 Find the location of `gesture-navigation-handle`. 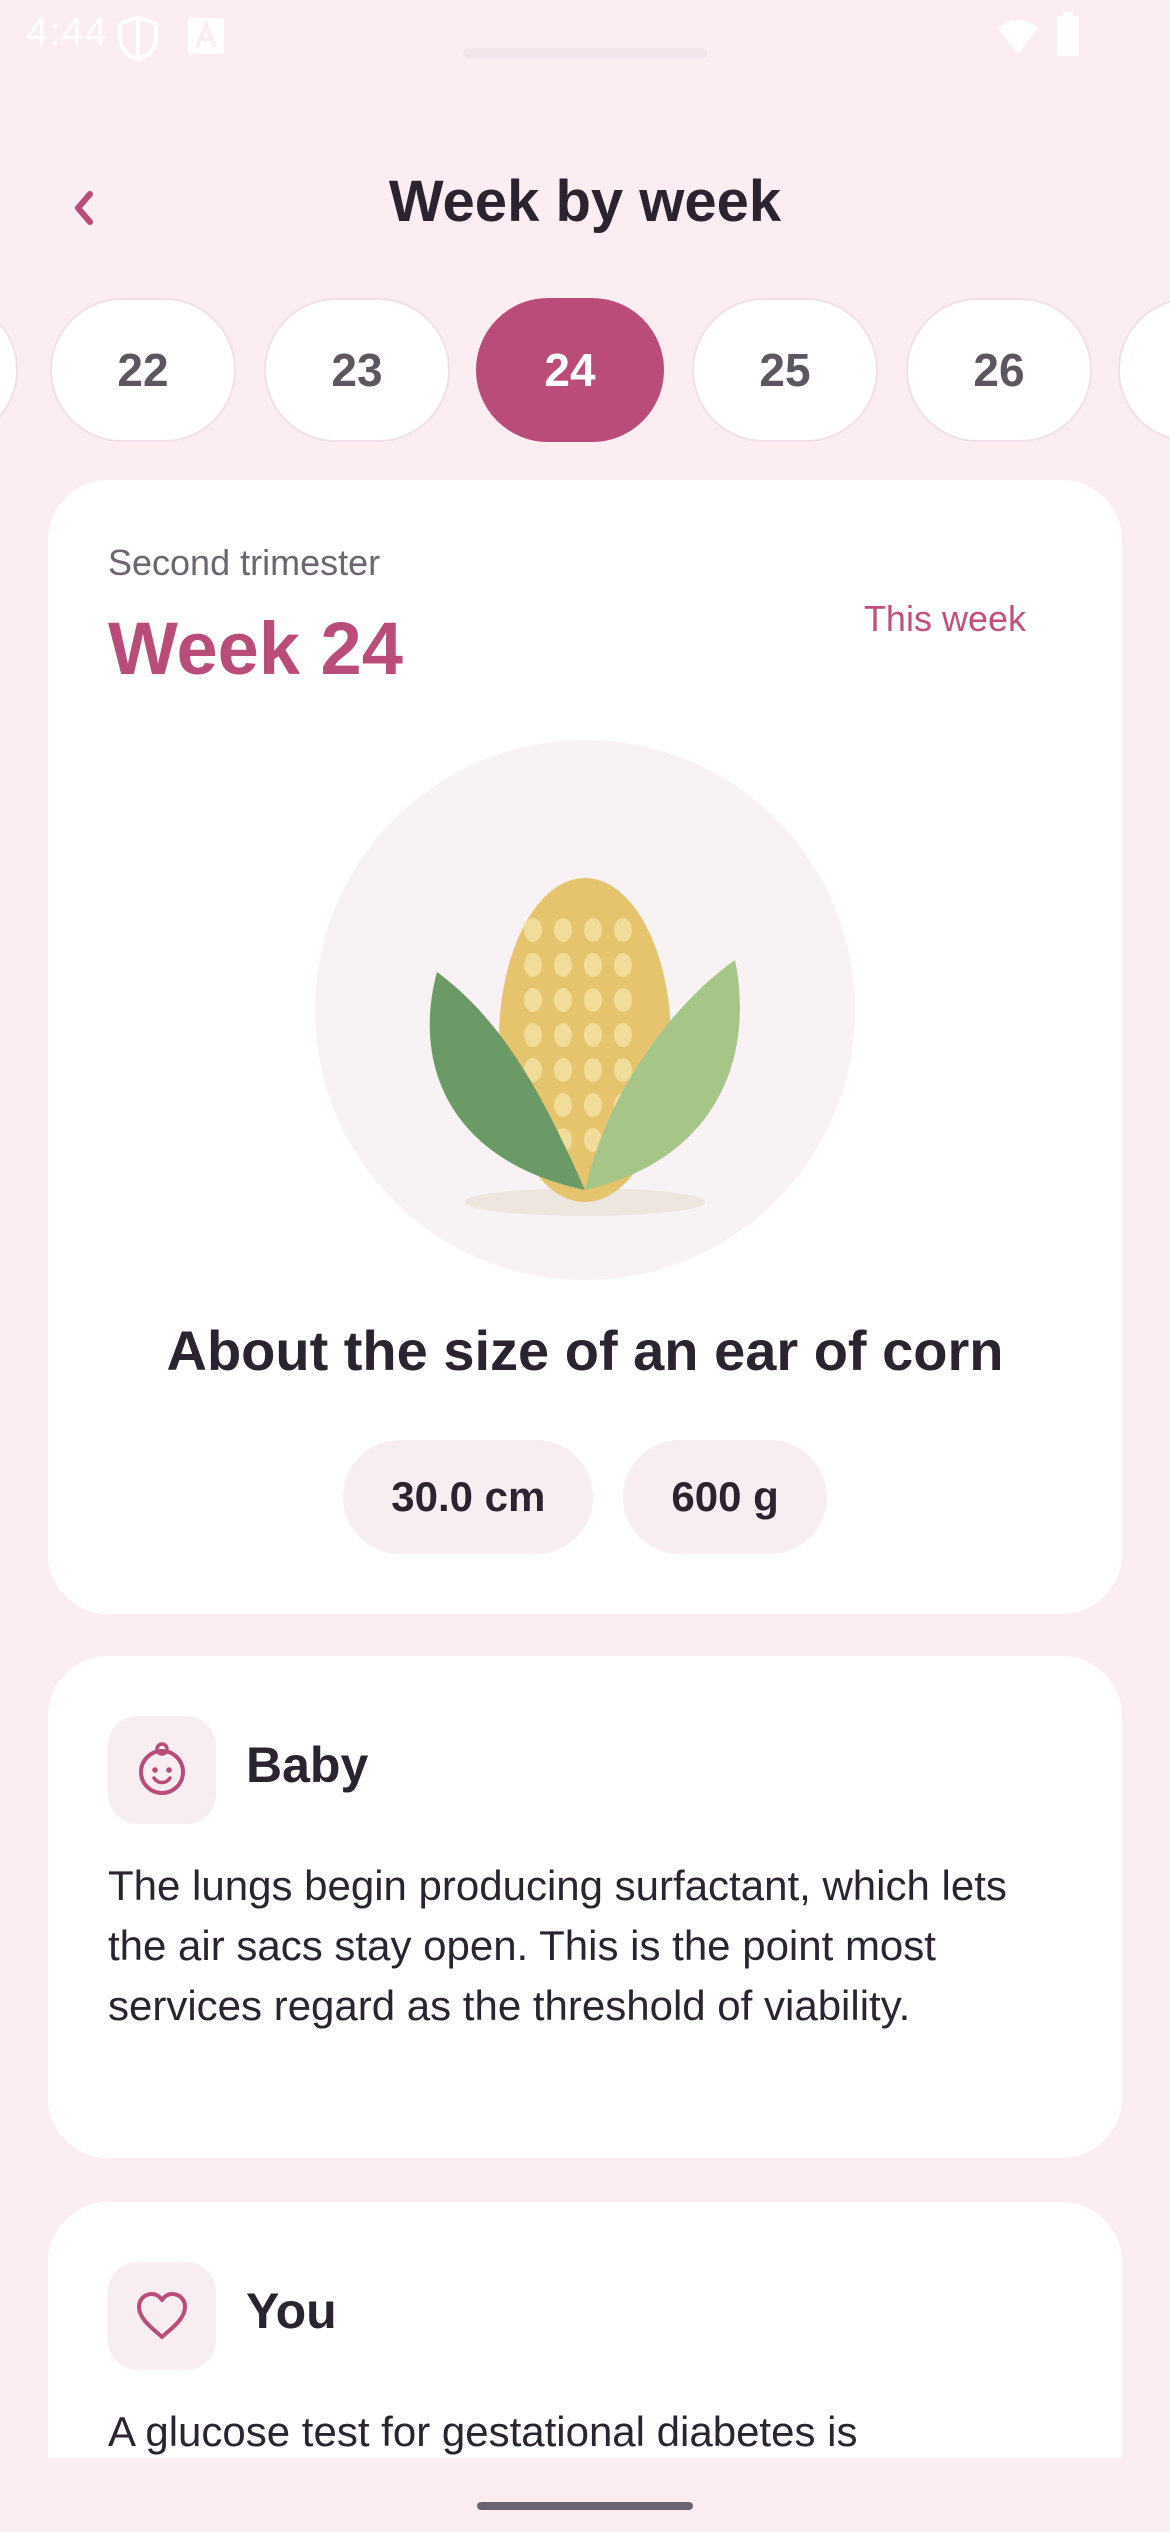

gesture-navigation-handle is located at coordinates (585, 2506).